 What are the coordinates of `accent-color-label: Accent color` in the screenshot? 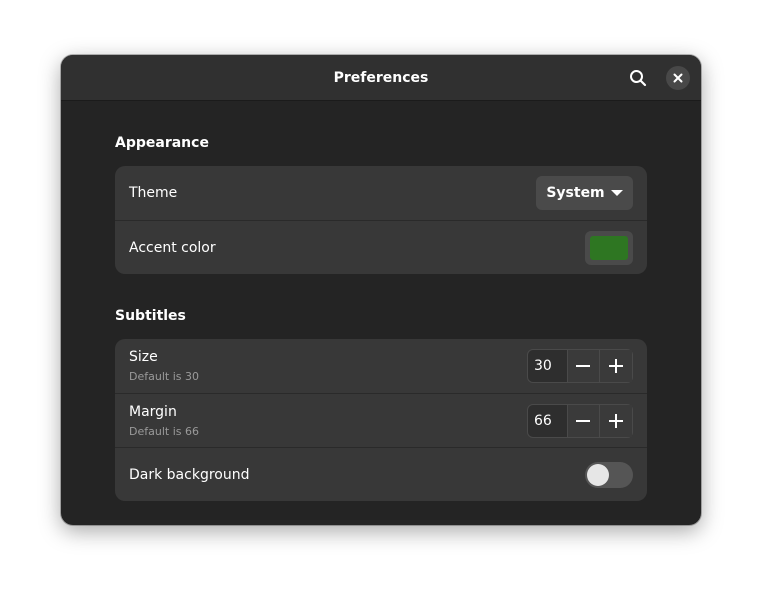 It's located at (172, 248).